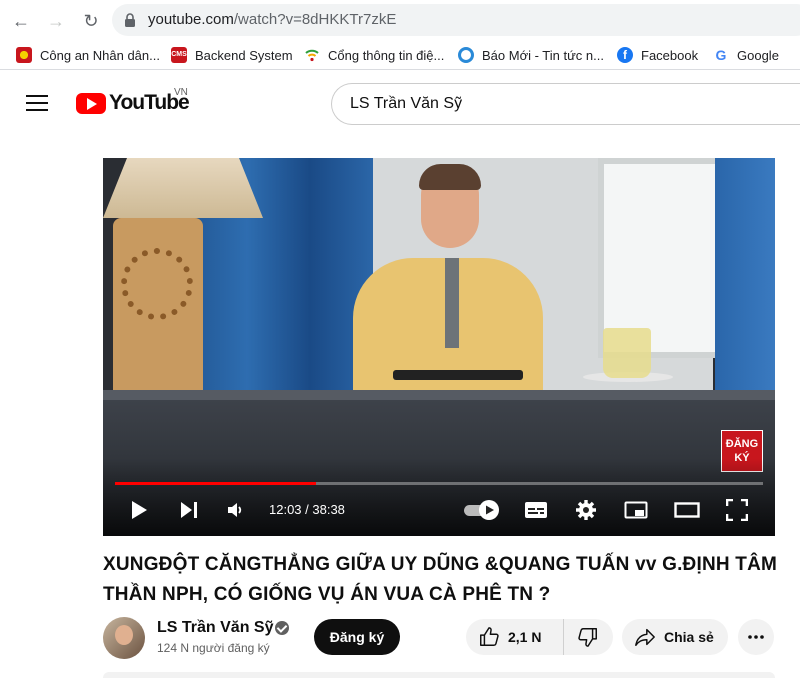 The image size is (800, 678). Describe the element at coordinates (91, 21) in the screenshot. I see `reload-icon: ↻` at that location.